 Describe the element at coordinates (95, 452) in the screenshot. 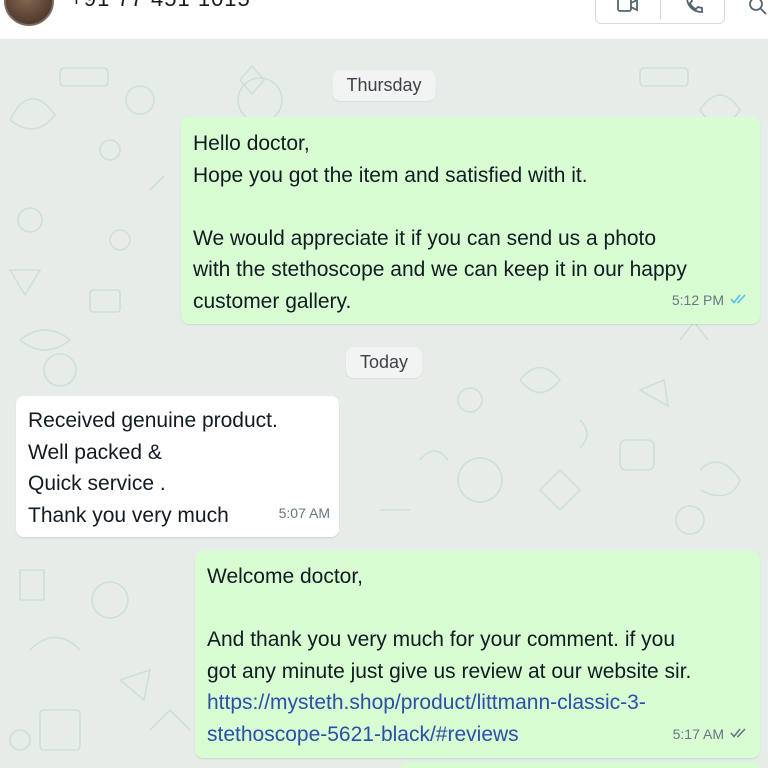

I see `message-text-line: Well packed &` at that location.